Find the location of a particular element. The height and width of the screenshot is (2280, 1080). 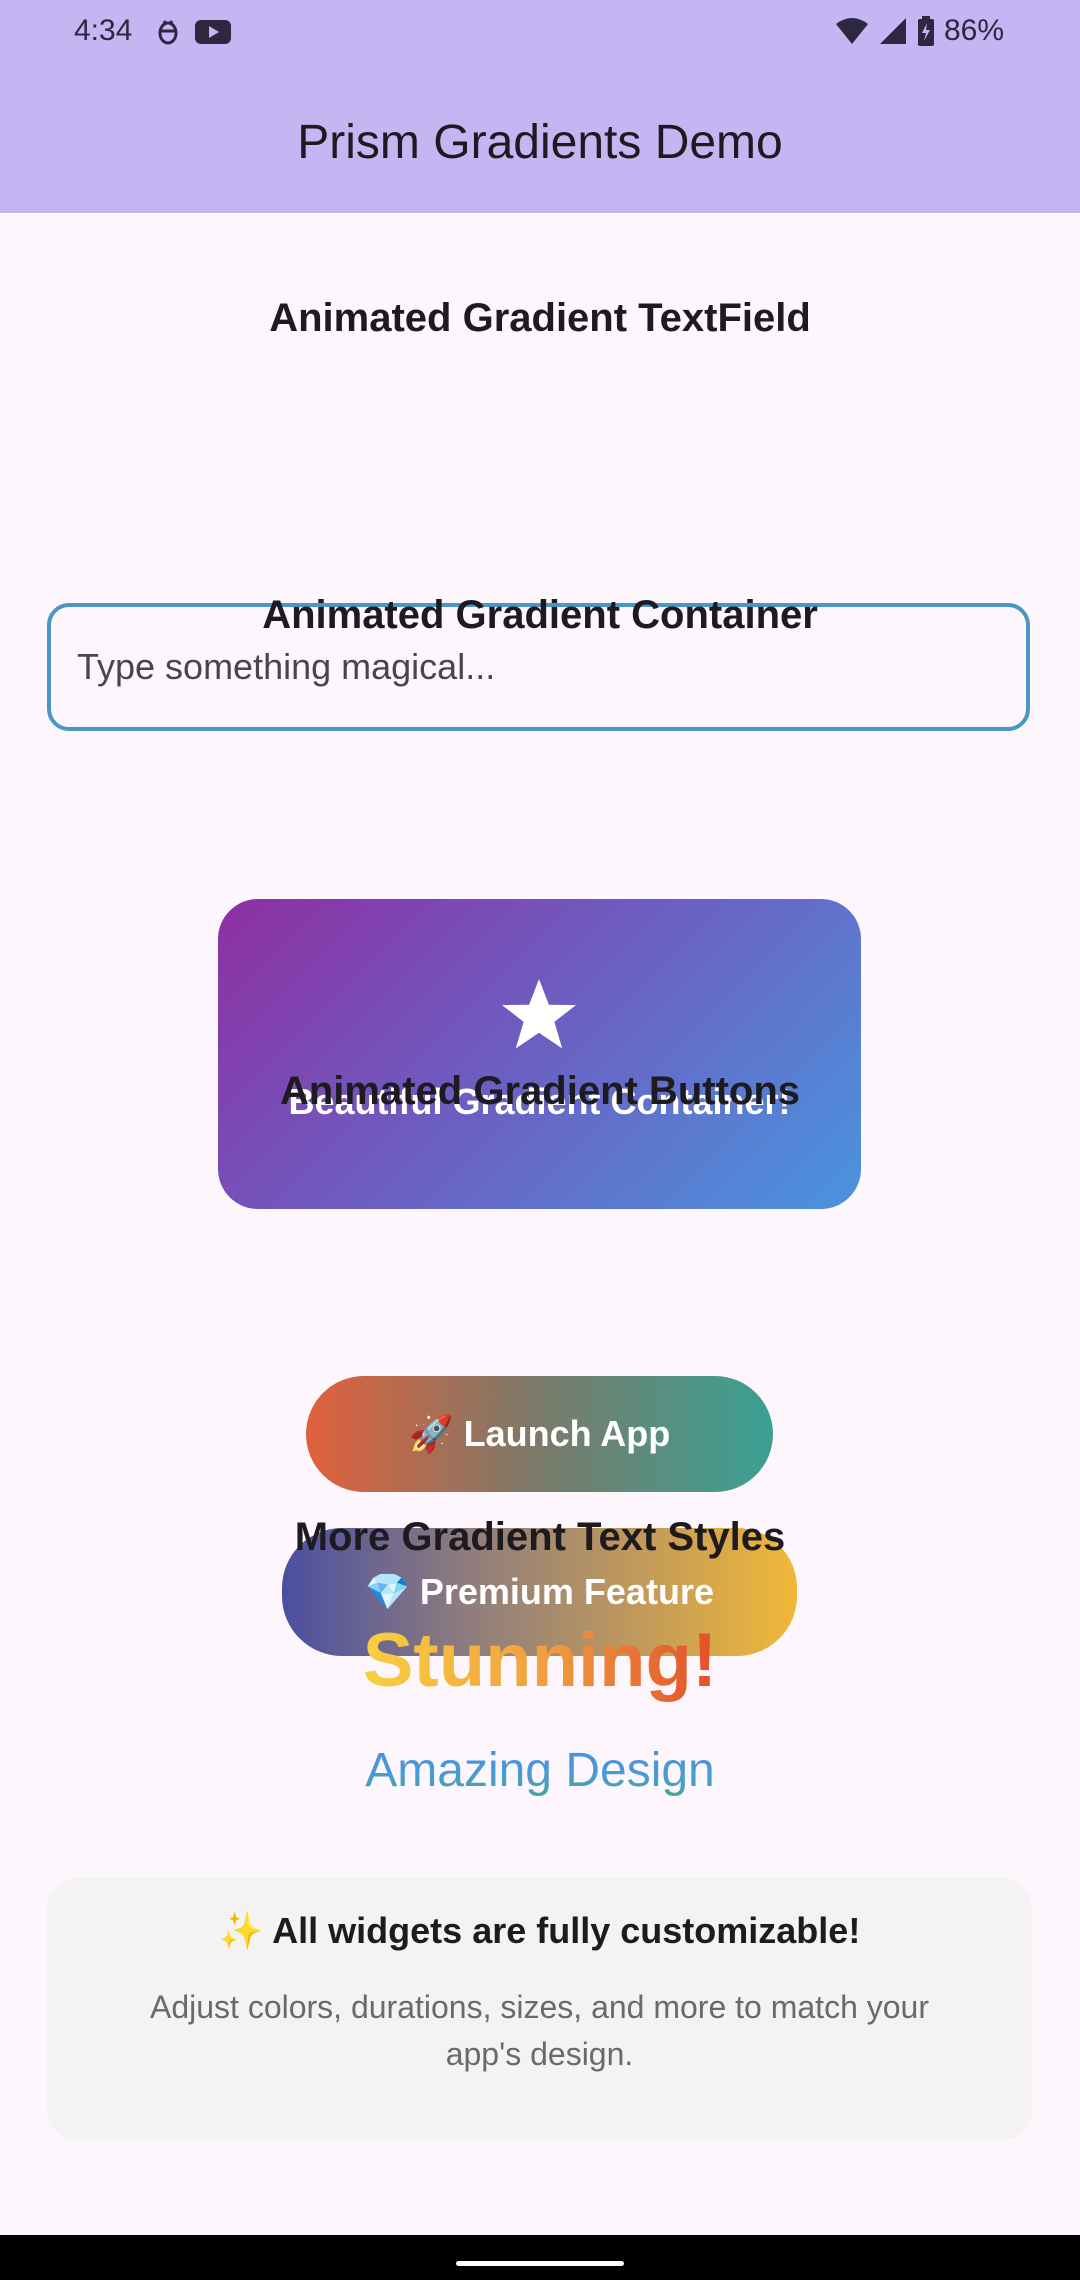

debug-icon is located at coordinates (168, 32).